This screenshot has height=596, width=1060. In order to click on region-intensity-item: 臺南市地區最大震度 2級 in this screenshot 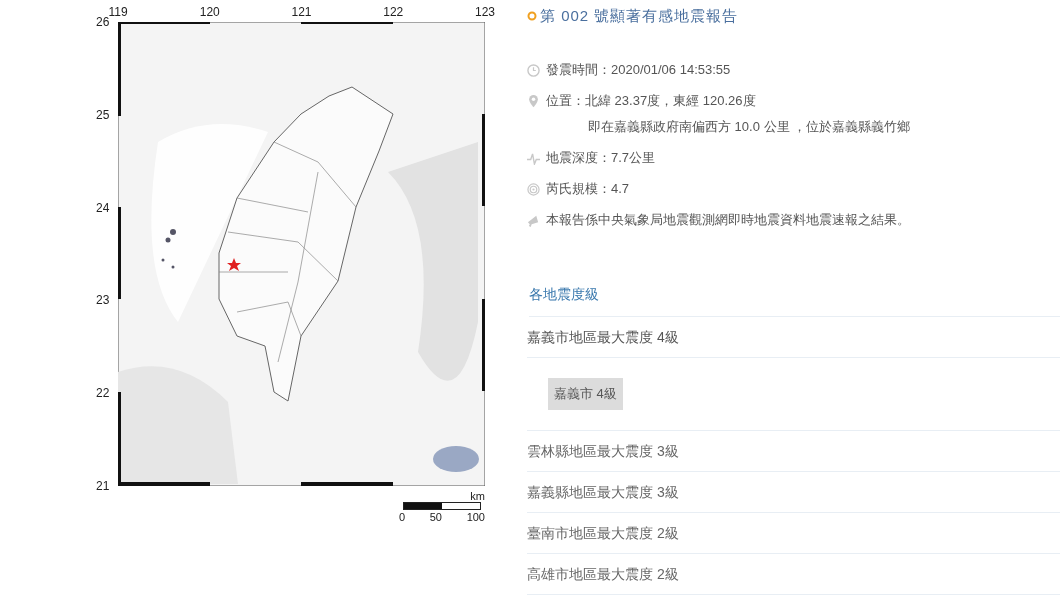, I will do `click(793, 533)`.